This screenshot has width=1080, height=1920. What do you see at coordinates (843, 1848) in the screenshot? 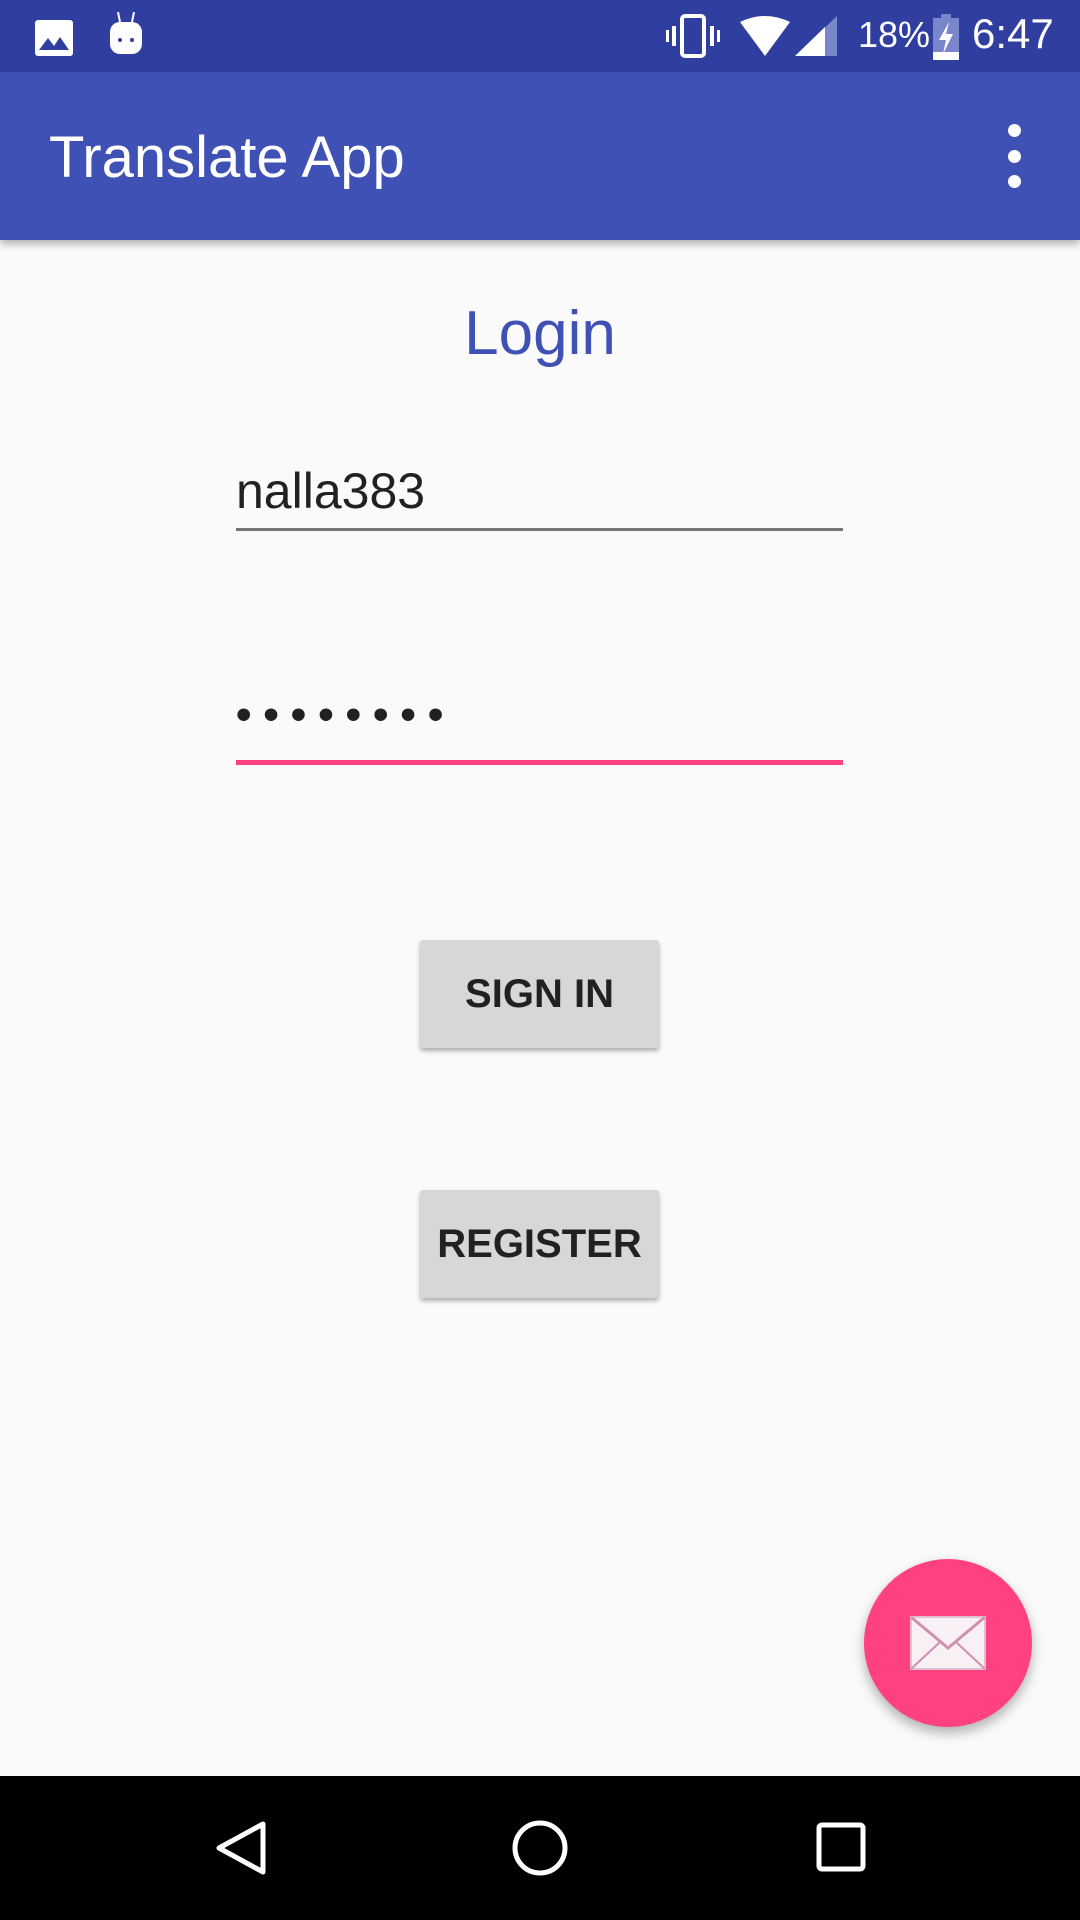
I see `recents-icon` at bounding box center [843, 1848].